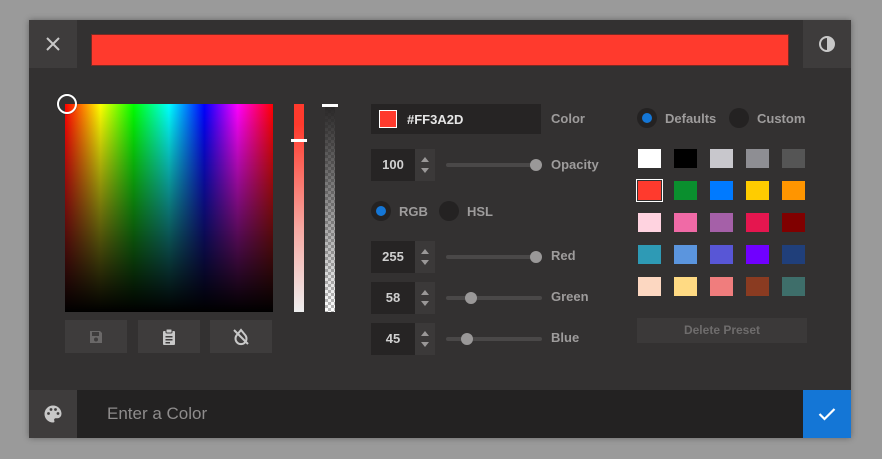 The width and height of the screenshot is (882, 459). I want to click on rgb-mode-radio, so click(381, 211).